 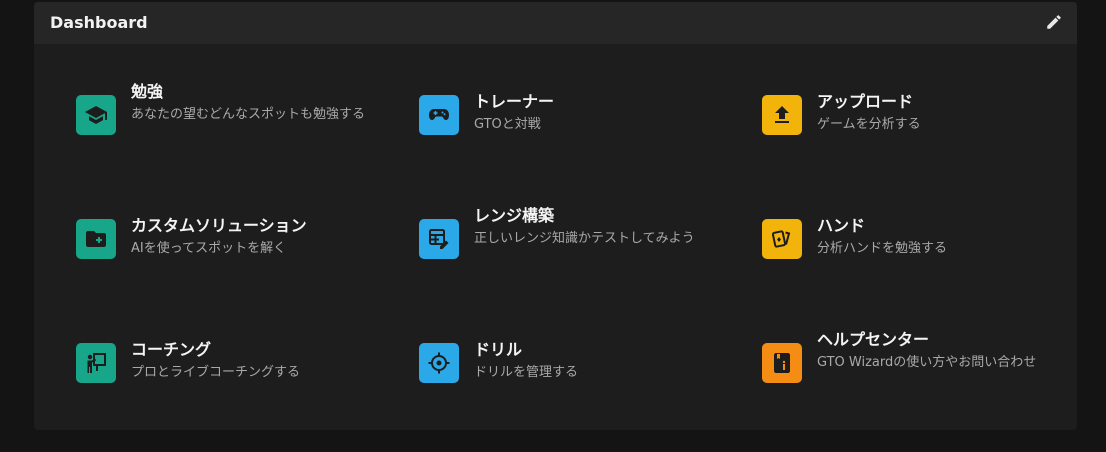 What do you see at coordinates (209, 248) in the screenshot?
I see `tile-desc: AIを使ってスポットを解く` at bounding box center [209, 248].